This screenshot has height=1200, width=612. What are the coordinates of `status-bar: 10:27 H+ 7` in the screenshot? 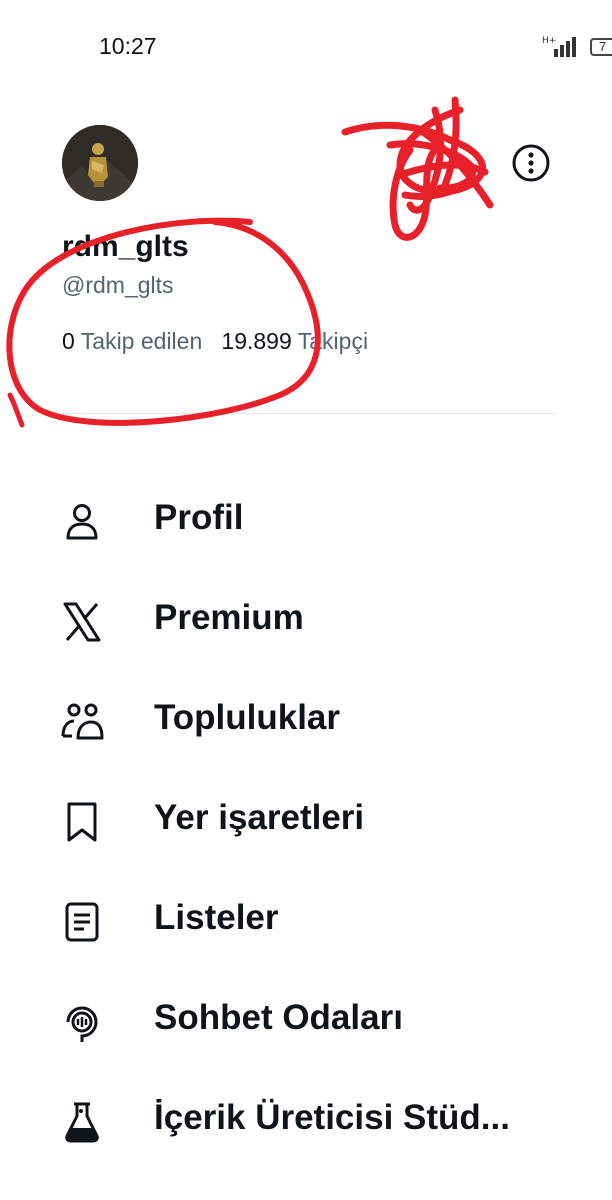 It's located at (306, 45).